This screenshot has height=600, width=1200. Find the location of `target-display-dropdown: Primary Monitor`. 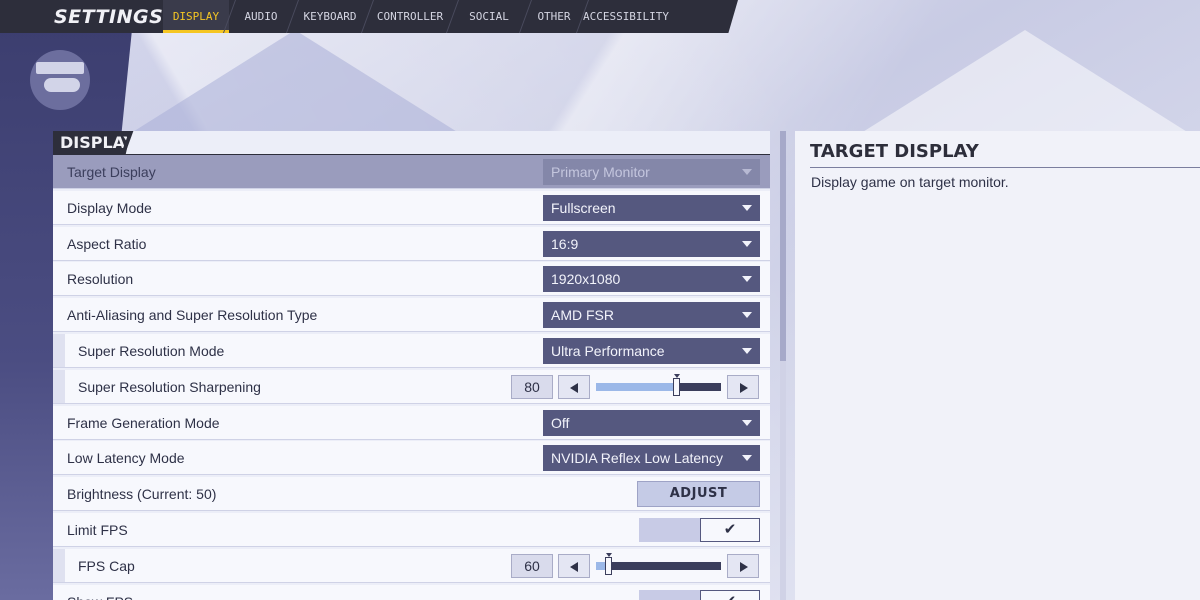

target-display-dropdown: Primary Monitor is located at coordinates (651, 172).